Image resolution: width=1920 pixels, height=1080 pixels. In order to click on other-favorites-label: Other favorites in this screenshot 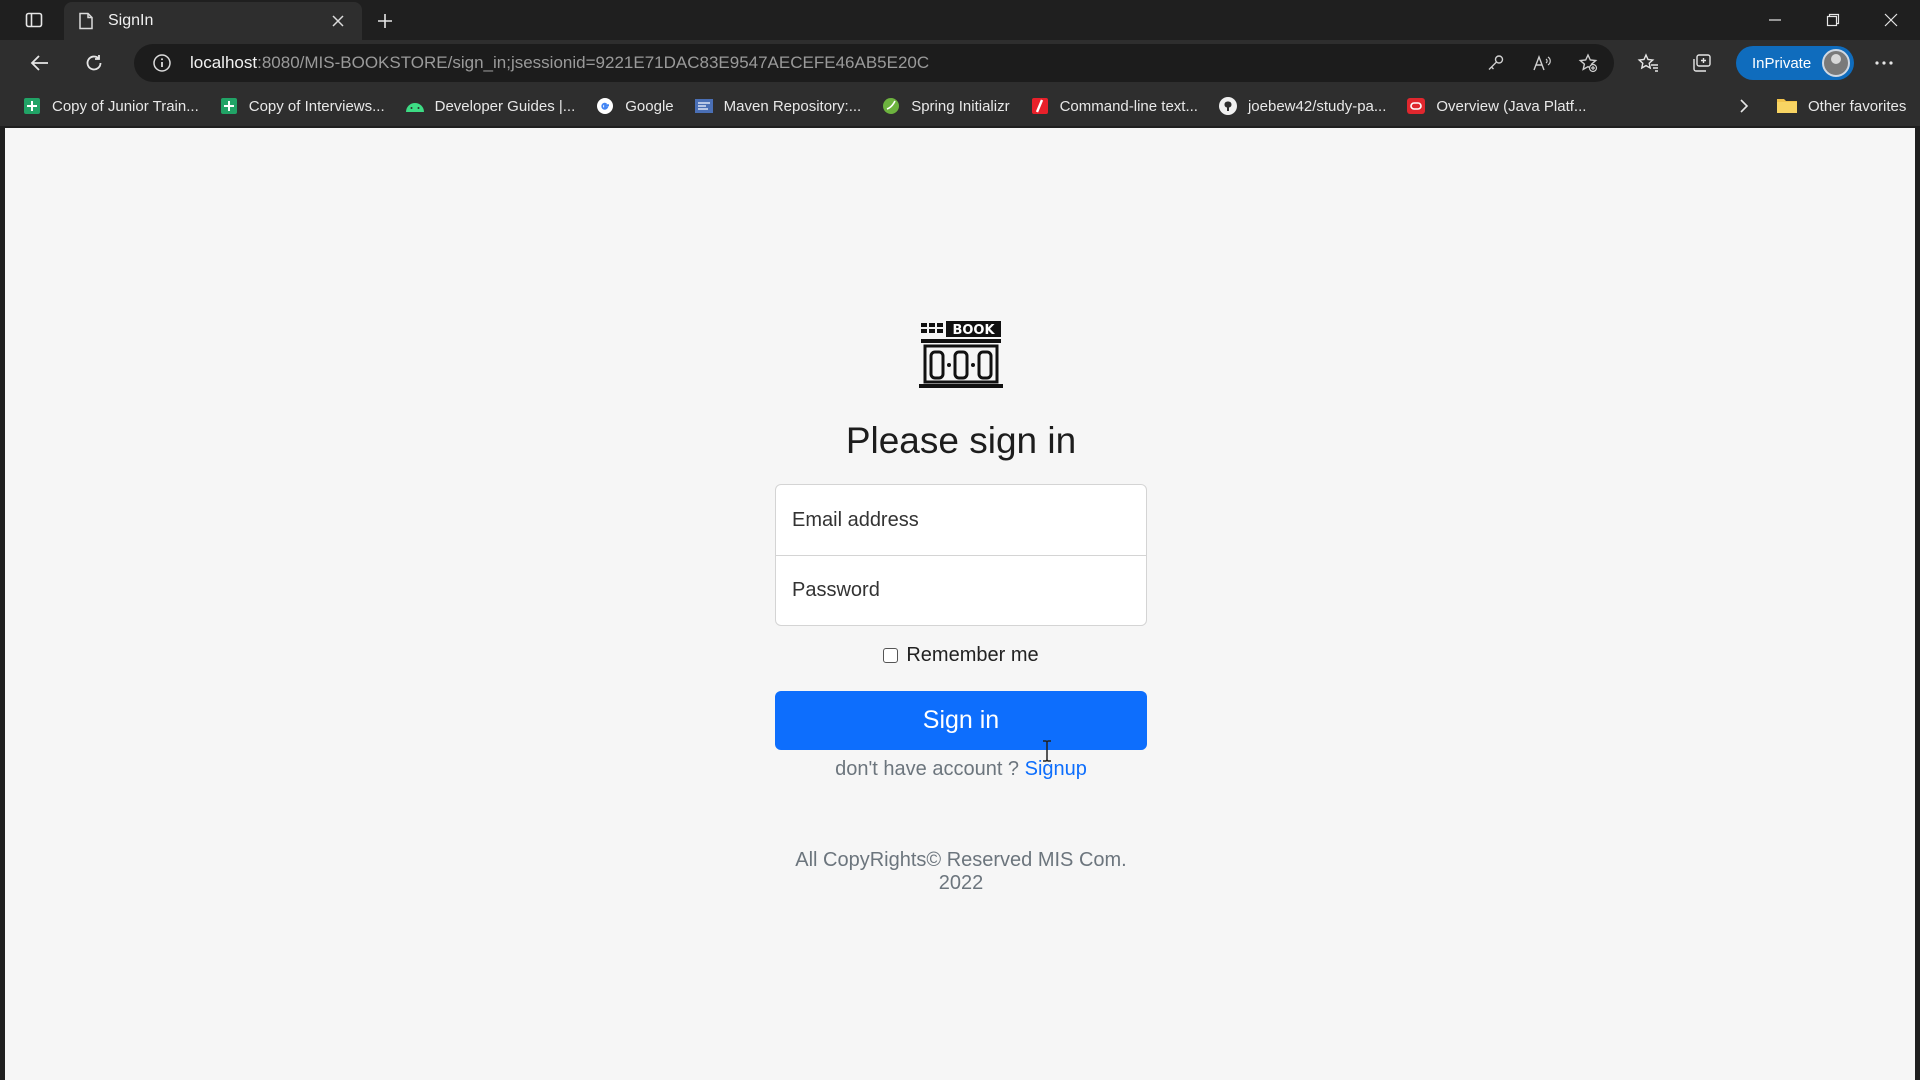, I will do `click(1857, 106)`.